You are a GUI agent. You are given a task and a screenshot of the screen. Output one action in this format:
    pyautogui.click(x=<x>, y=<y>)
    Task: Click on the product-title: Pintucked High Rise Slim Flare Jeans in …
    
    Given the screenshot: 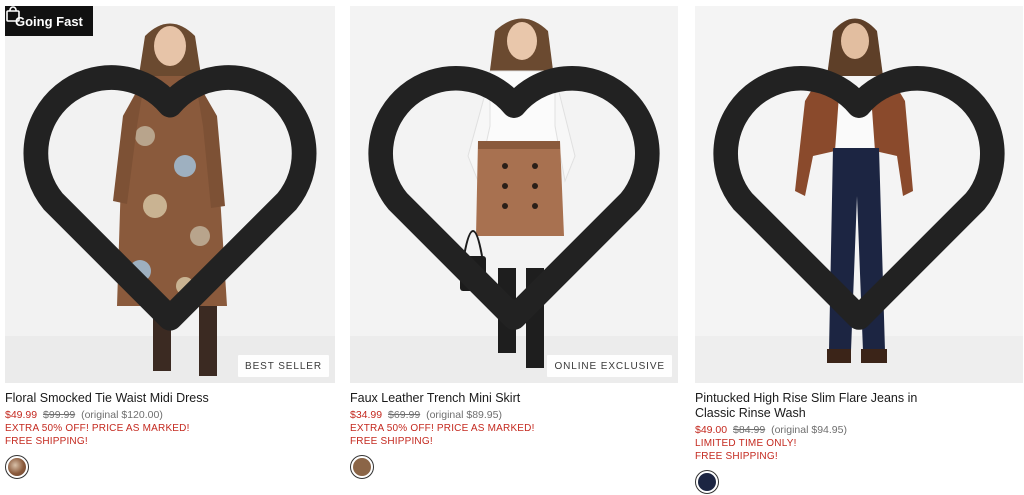 What is the action you would take?
    pyautogui.click(x=810, y=406)
    